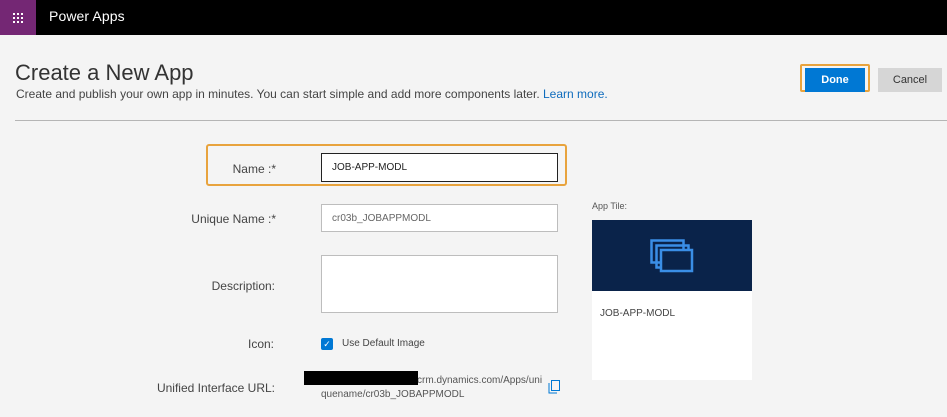 The image size is (947, 417). I want to click on url-label: Unified Interface URL:, so click(215, 388).